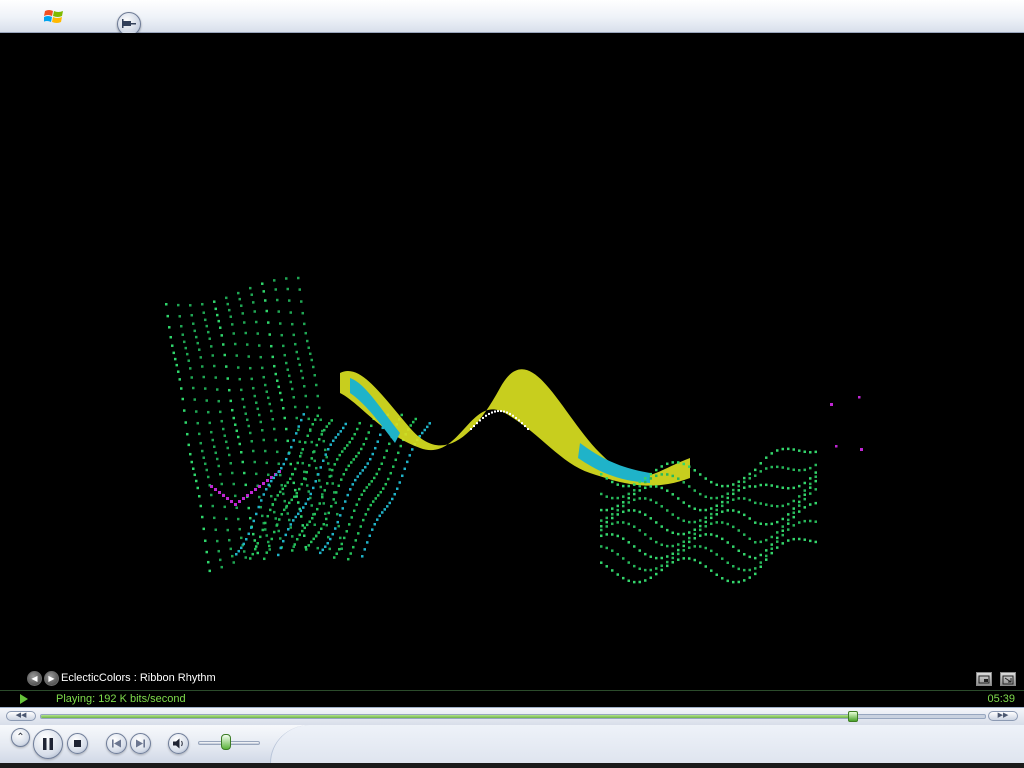 The height and width of the screenshot is (768, 1024). Describe the element at coordinates (1003, 716) in the screenshot. I see `fast-forward-button: ▶▶` at that location.